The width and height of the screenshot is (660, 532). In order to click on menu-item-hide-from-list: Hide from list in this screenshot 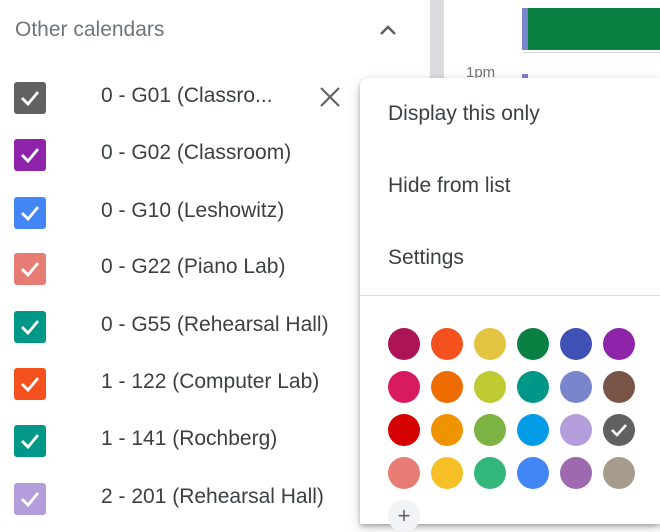, I will do `click(449, 186)`.